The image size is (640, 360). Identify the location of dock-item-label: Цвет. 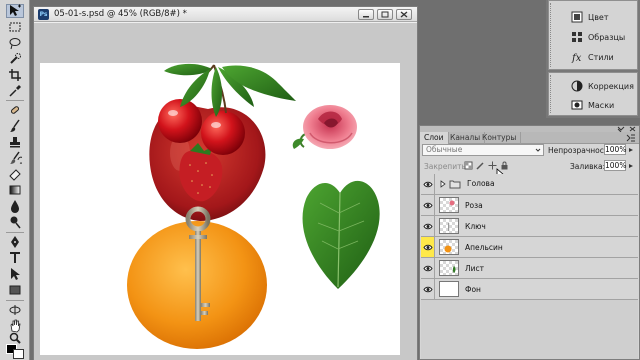
(598, 17).